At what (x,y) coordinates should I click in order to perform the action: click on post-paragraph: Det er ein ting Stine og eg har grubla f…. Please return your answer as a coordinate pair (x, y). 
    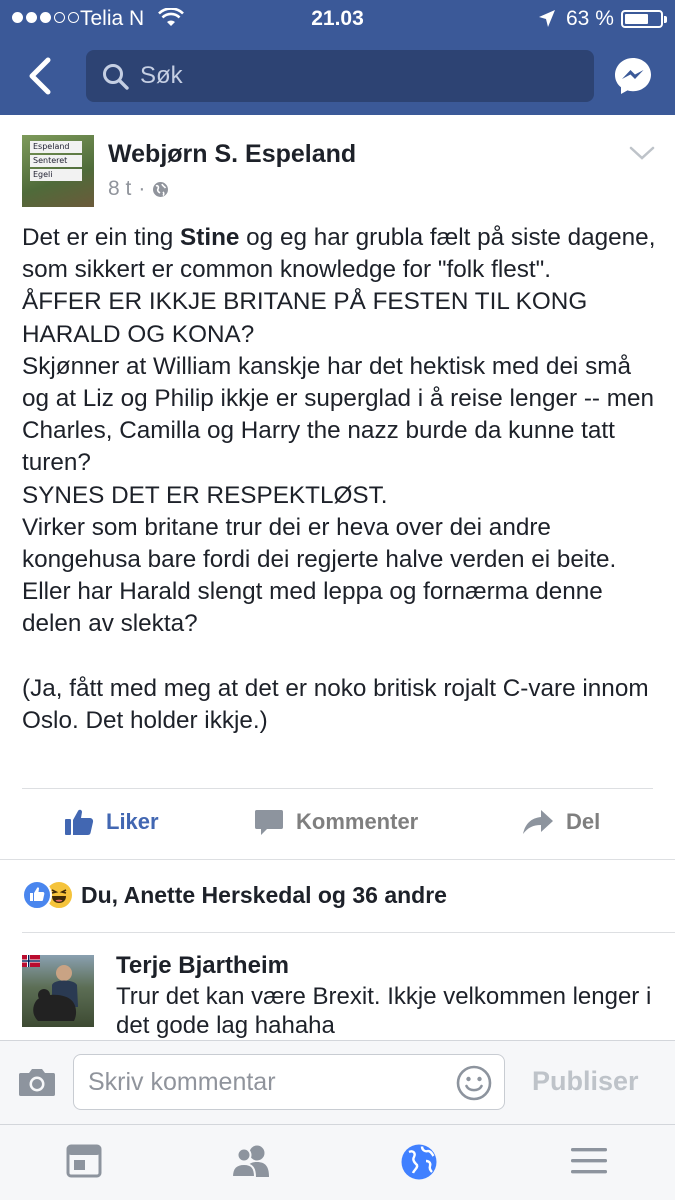
    Looking at the image, I should click on (339, 254).